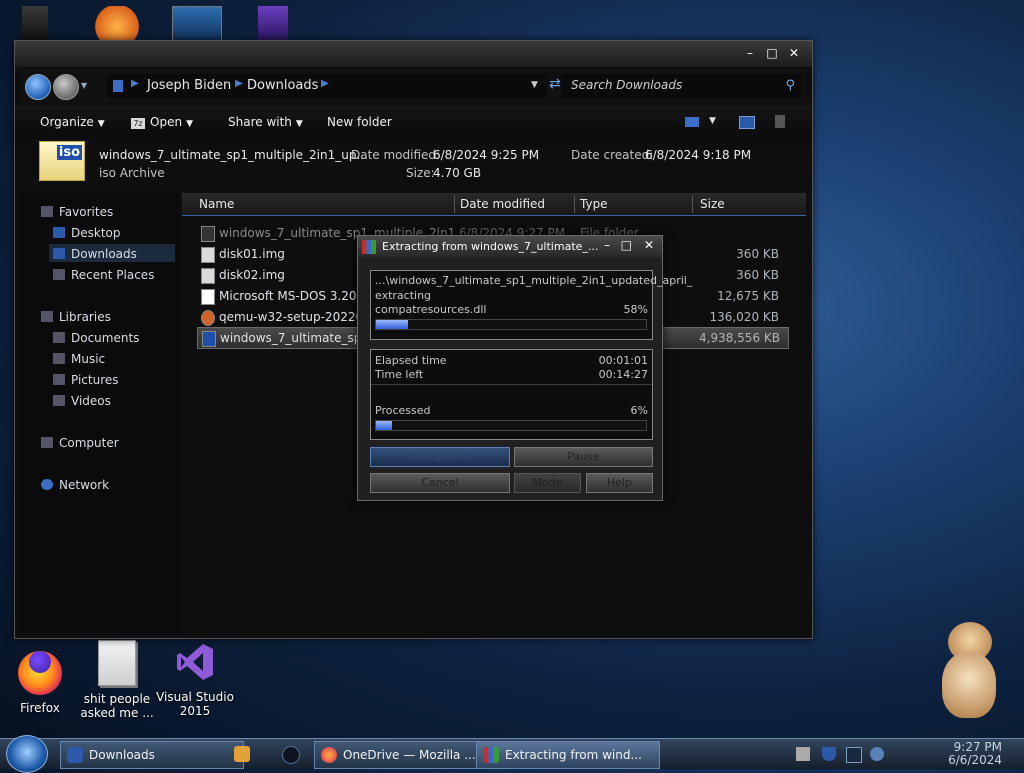 This screenshot has height=773, width=1024. I want to click on nav-recent-label: Recent Places, so click(113, 275).